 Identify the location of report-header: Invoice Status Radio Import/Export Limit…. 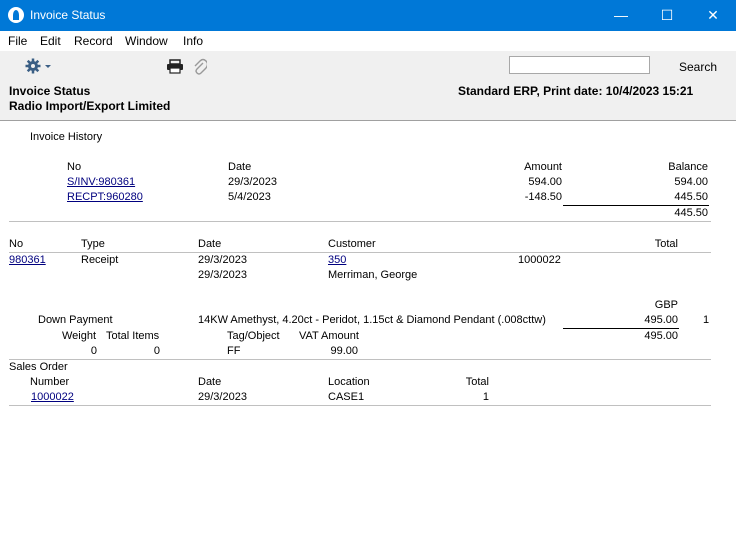
(368, 101).